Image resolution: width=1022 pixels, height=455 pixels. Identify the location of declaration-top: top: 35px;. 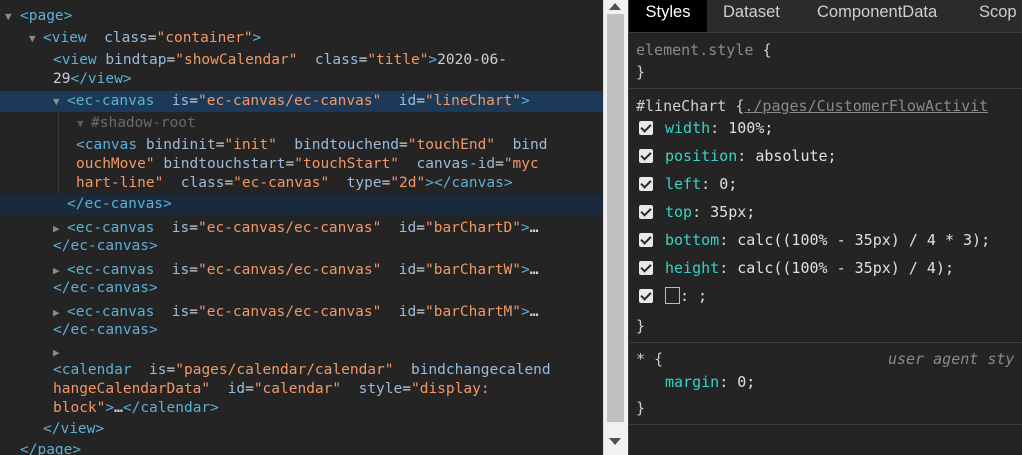
(825, 212).